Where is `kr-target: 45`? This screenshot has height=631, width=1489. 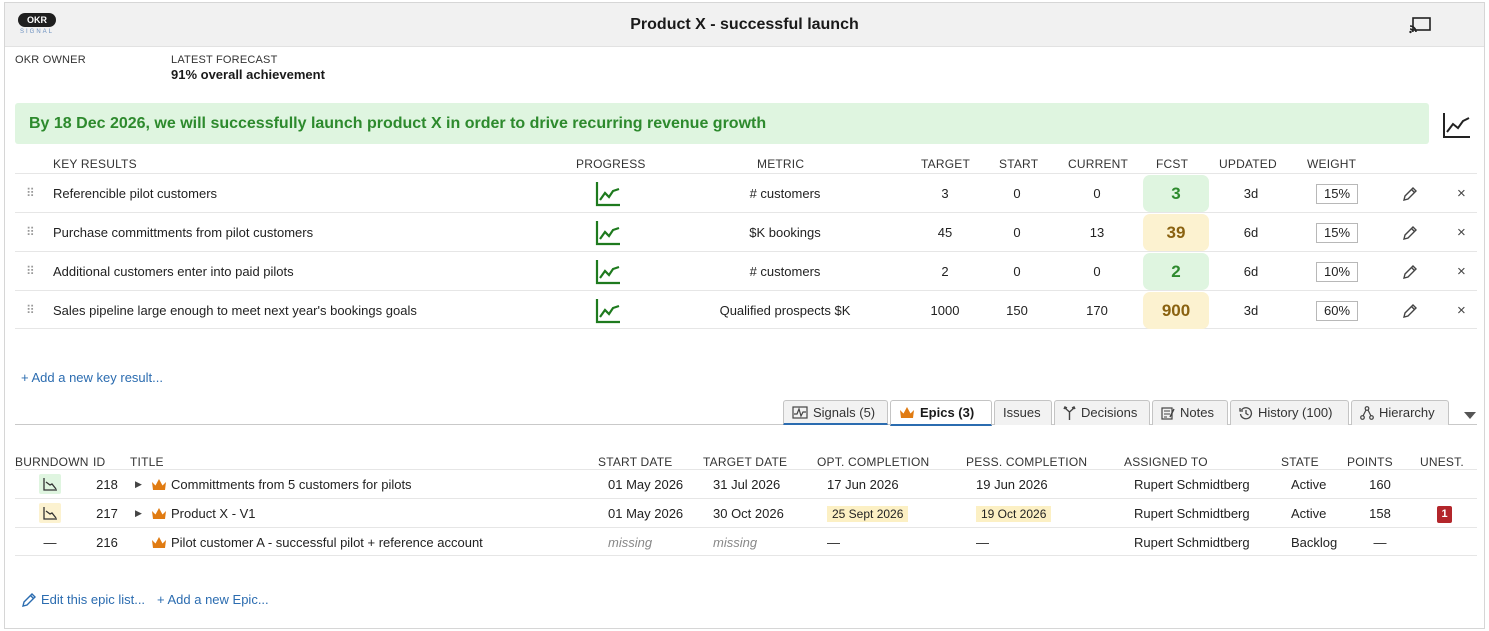
kr-target: 45 is located at coordinates (945, 232).